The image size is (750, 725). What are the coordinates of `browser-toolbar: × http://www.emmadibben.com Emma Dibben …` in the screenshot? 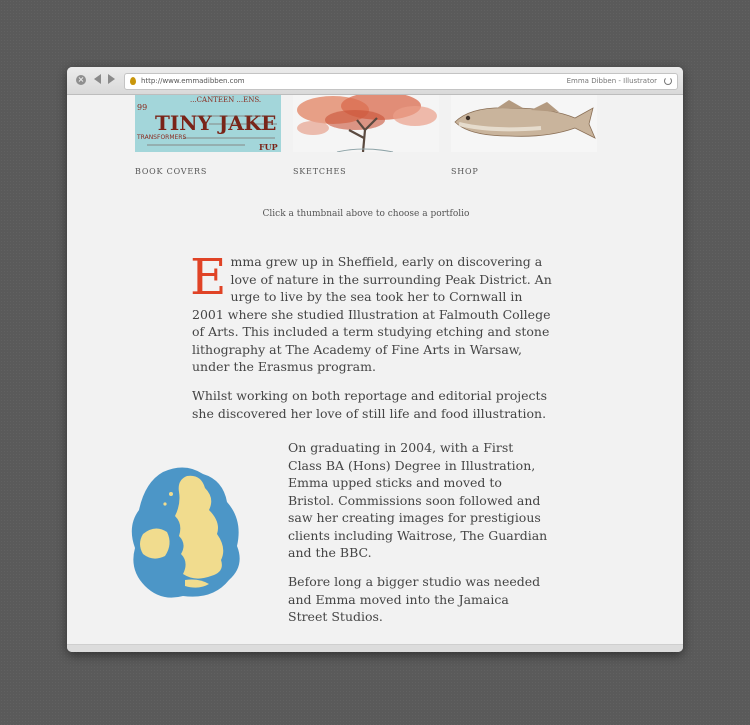 It's located at (375, 81).